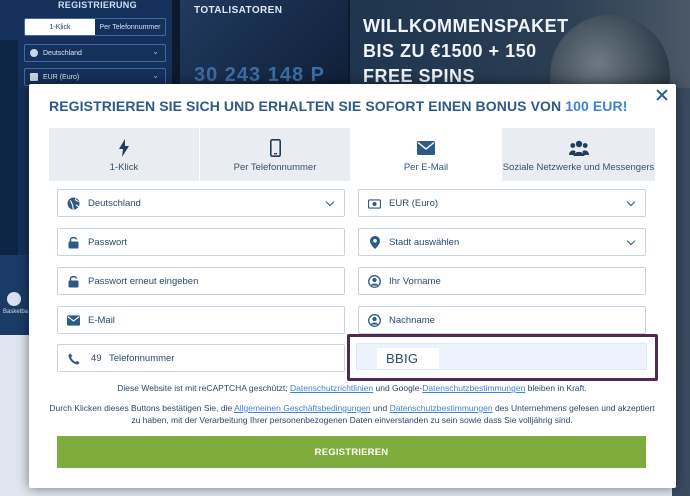  I want to click on promo-code-value: BBIG, so click(408, 358).